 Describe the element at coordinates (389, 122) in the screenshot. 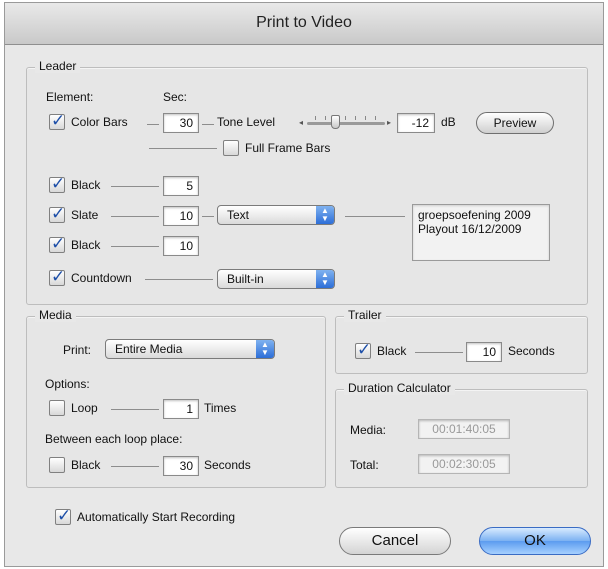

I see `slider-right-arrow-icon: ▸` at that location.